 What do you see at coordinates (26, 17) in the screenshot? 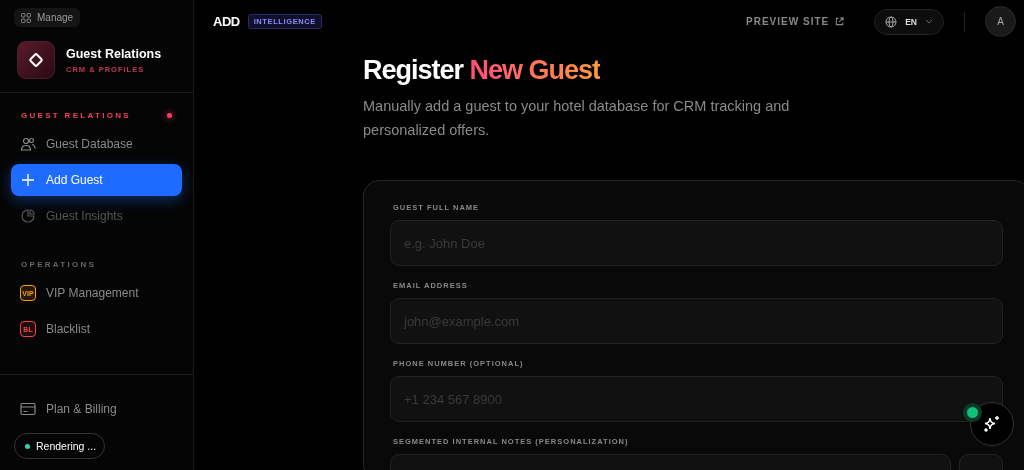
I see `grid-icon` at bounding box center [26, 17].